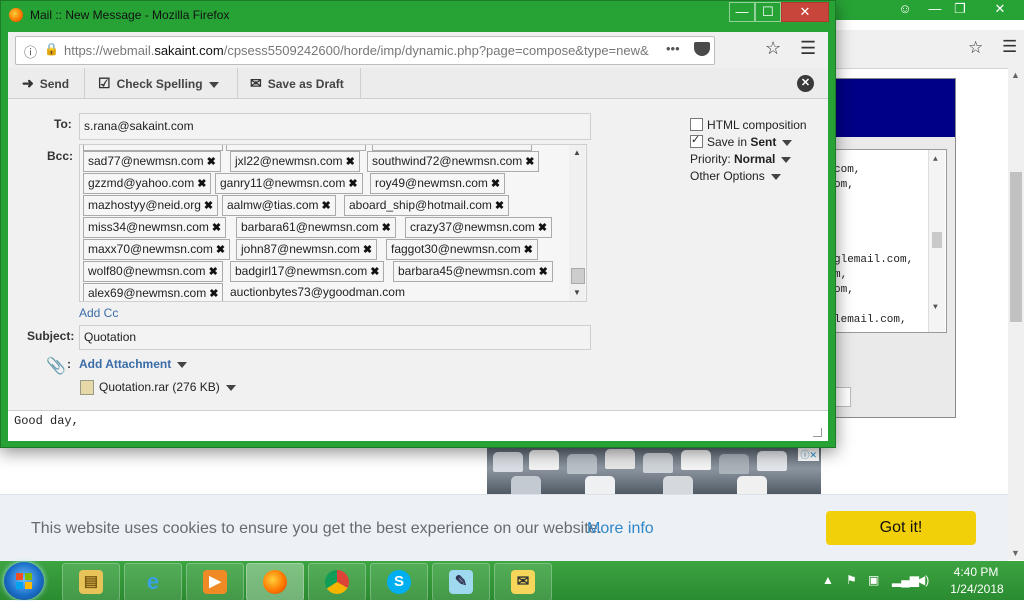 This screenshot has height=601, width=1024. What do you see at coordinates (91, 582) in the screenshot?
I see `taskbar-explorer: ▤` at bounding box center [91, 582].